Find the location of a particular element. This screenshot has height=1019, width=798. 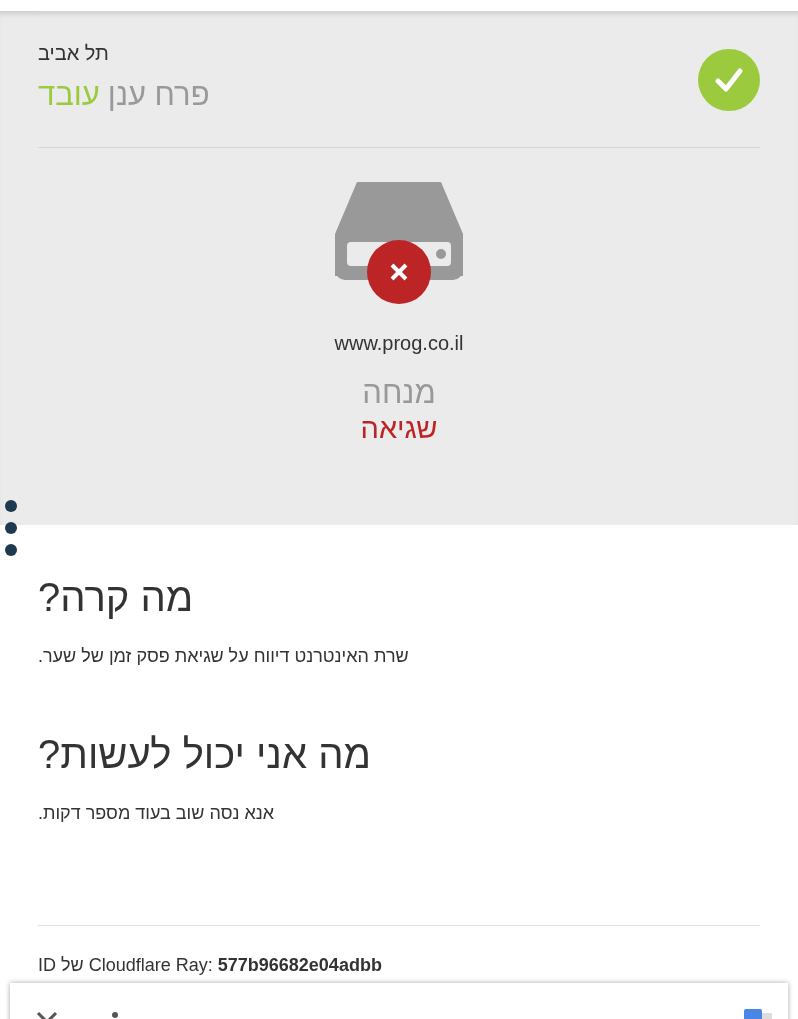

domain-label: www.prog.co.il is located at coordinates (399, 343).